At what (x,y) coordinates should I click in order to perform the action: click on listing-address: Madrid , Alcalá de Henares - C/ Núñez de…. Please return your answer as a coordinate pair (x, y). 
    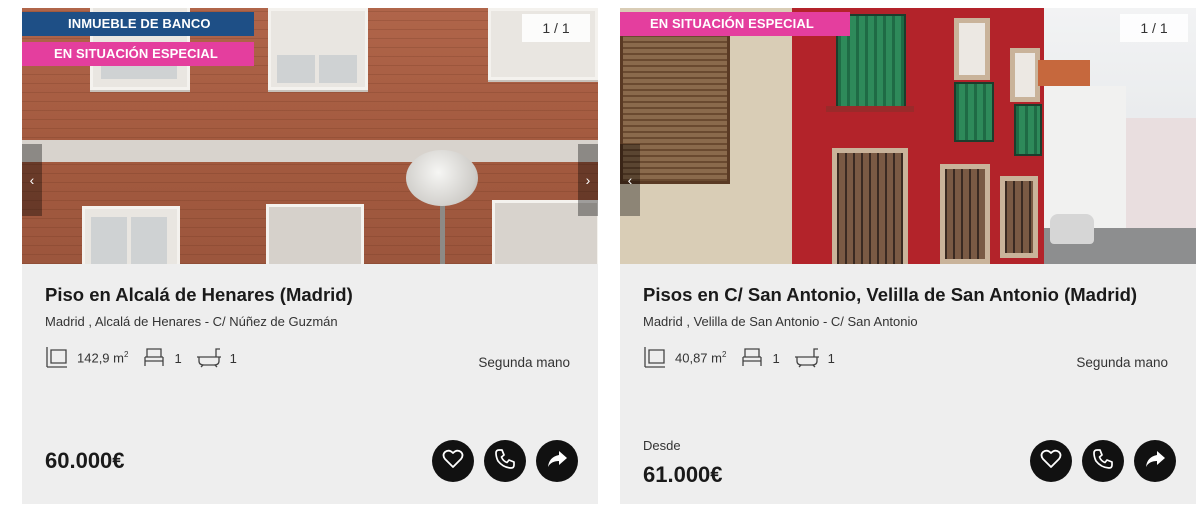
    Looking at the image, I should click on (191, 321).